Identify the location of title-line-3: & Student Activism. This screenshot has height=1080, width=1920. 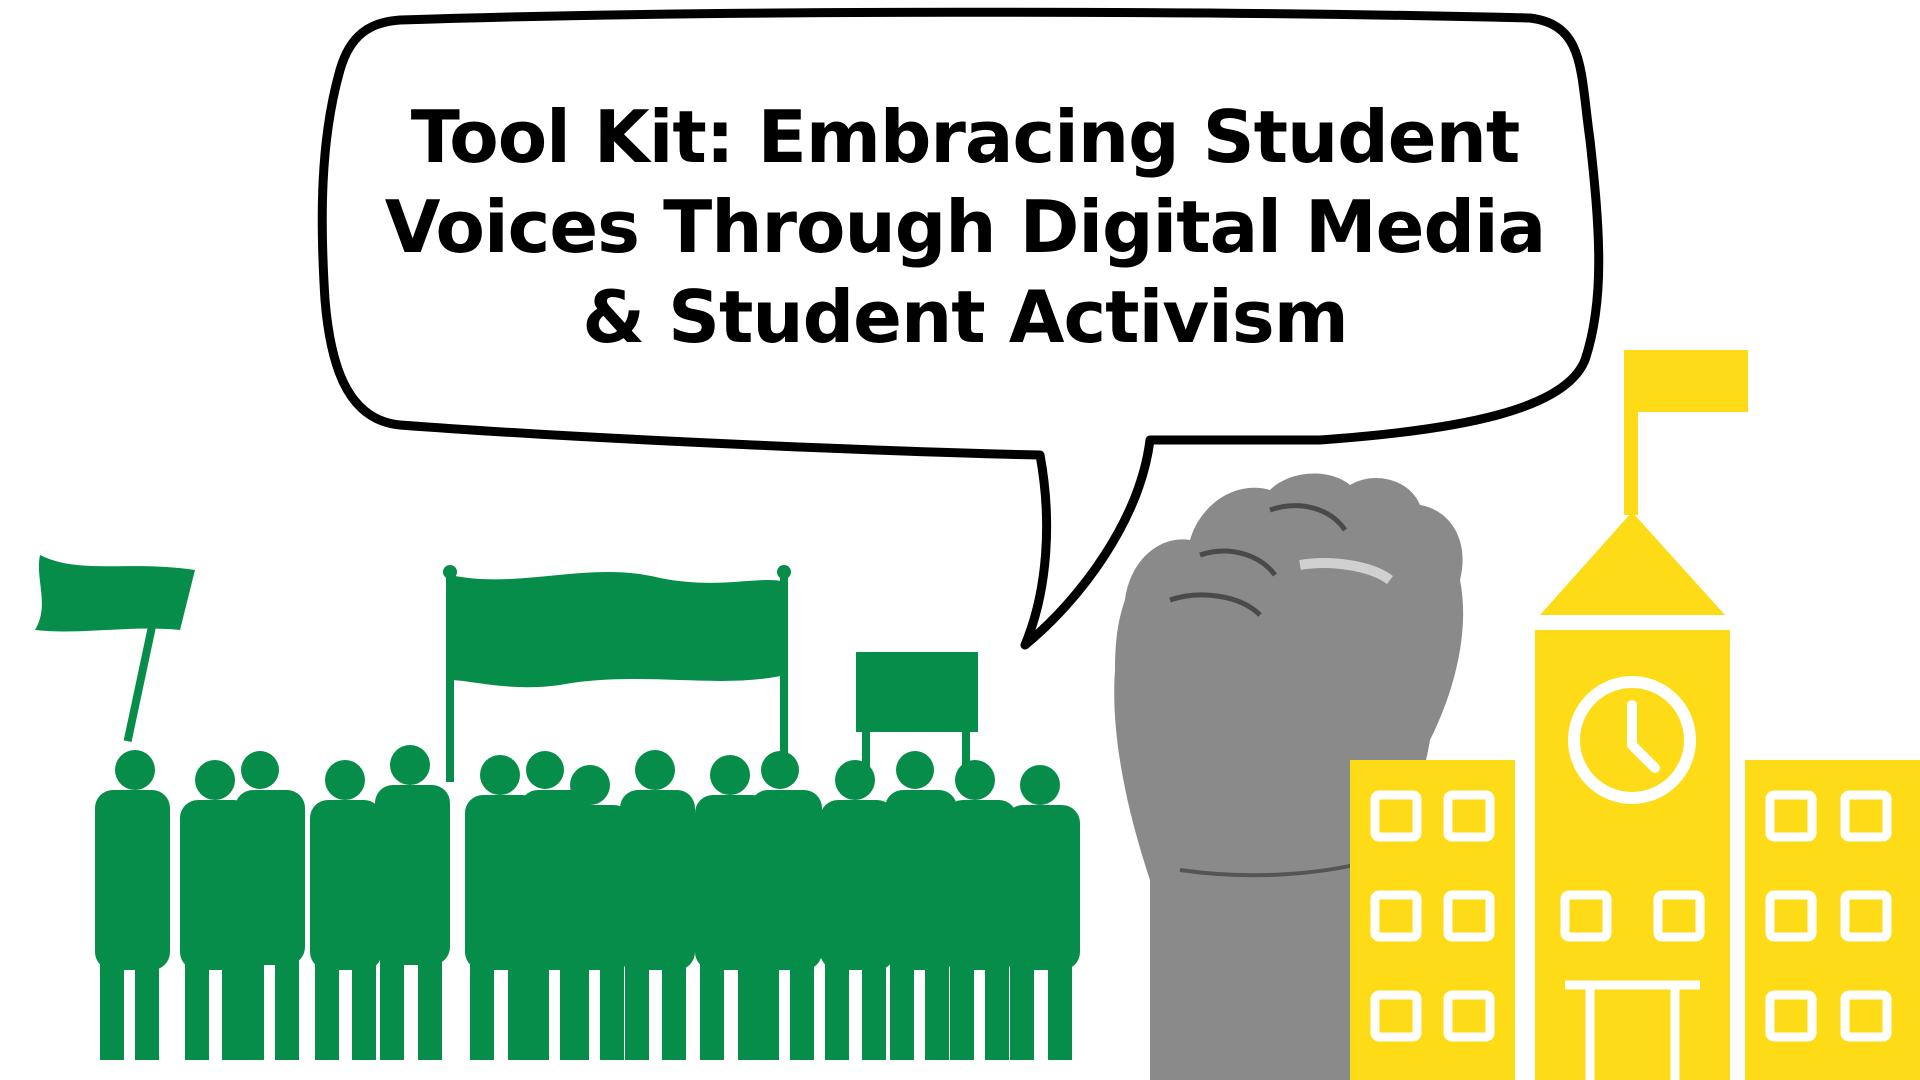
(965, 317).